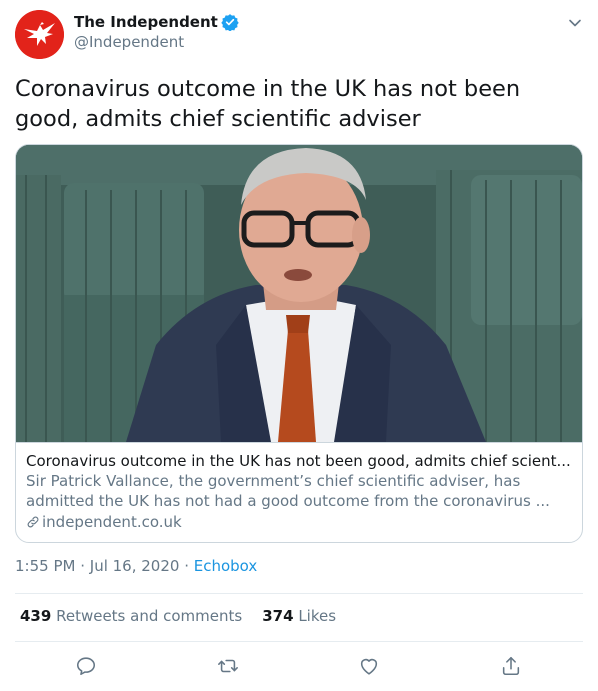  I want to click on tweet-stats: 439 Retweets and comments 374 Likes, so click(188, 616).